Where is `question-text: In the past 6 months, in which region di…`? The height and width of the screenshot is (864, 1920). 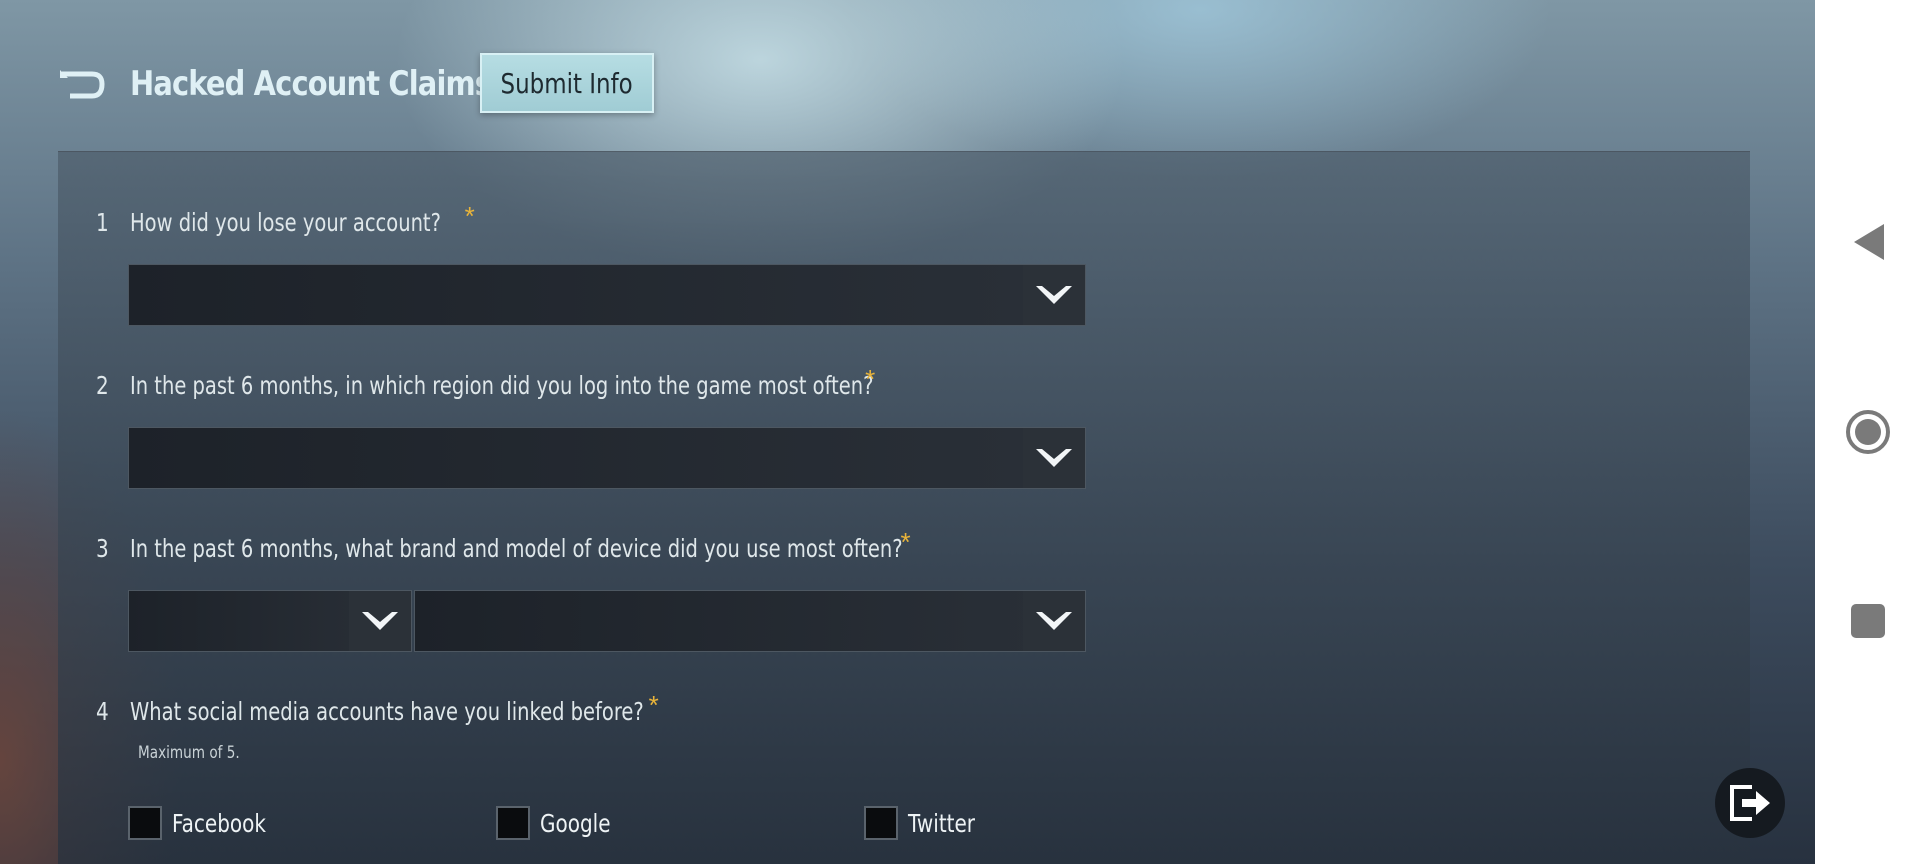
question-text: In the past 6 months, in which region di… is located at coordinates (502, 385).